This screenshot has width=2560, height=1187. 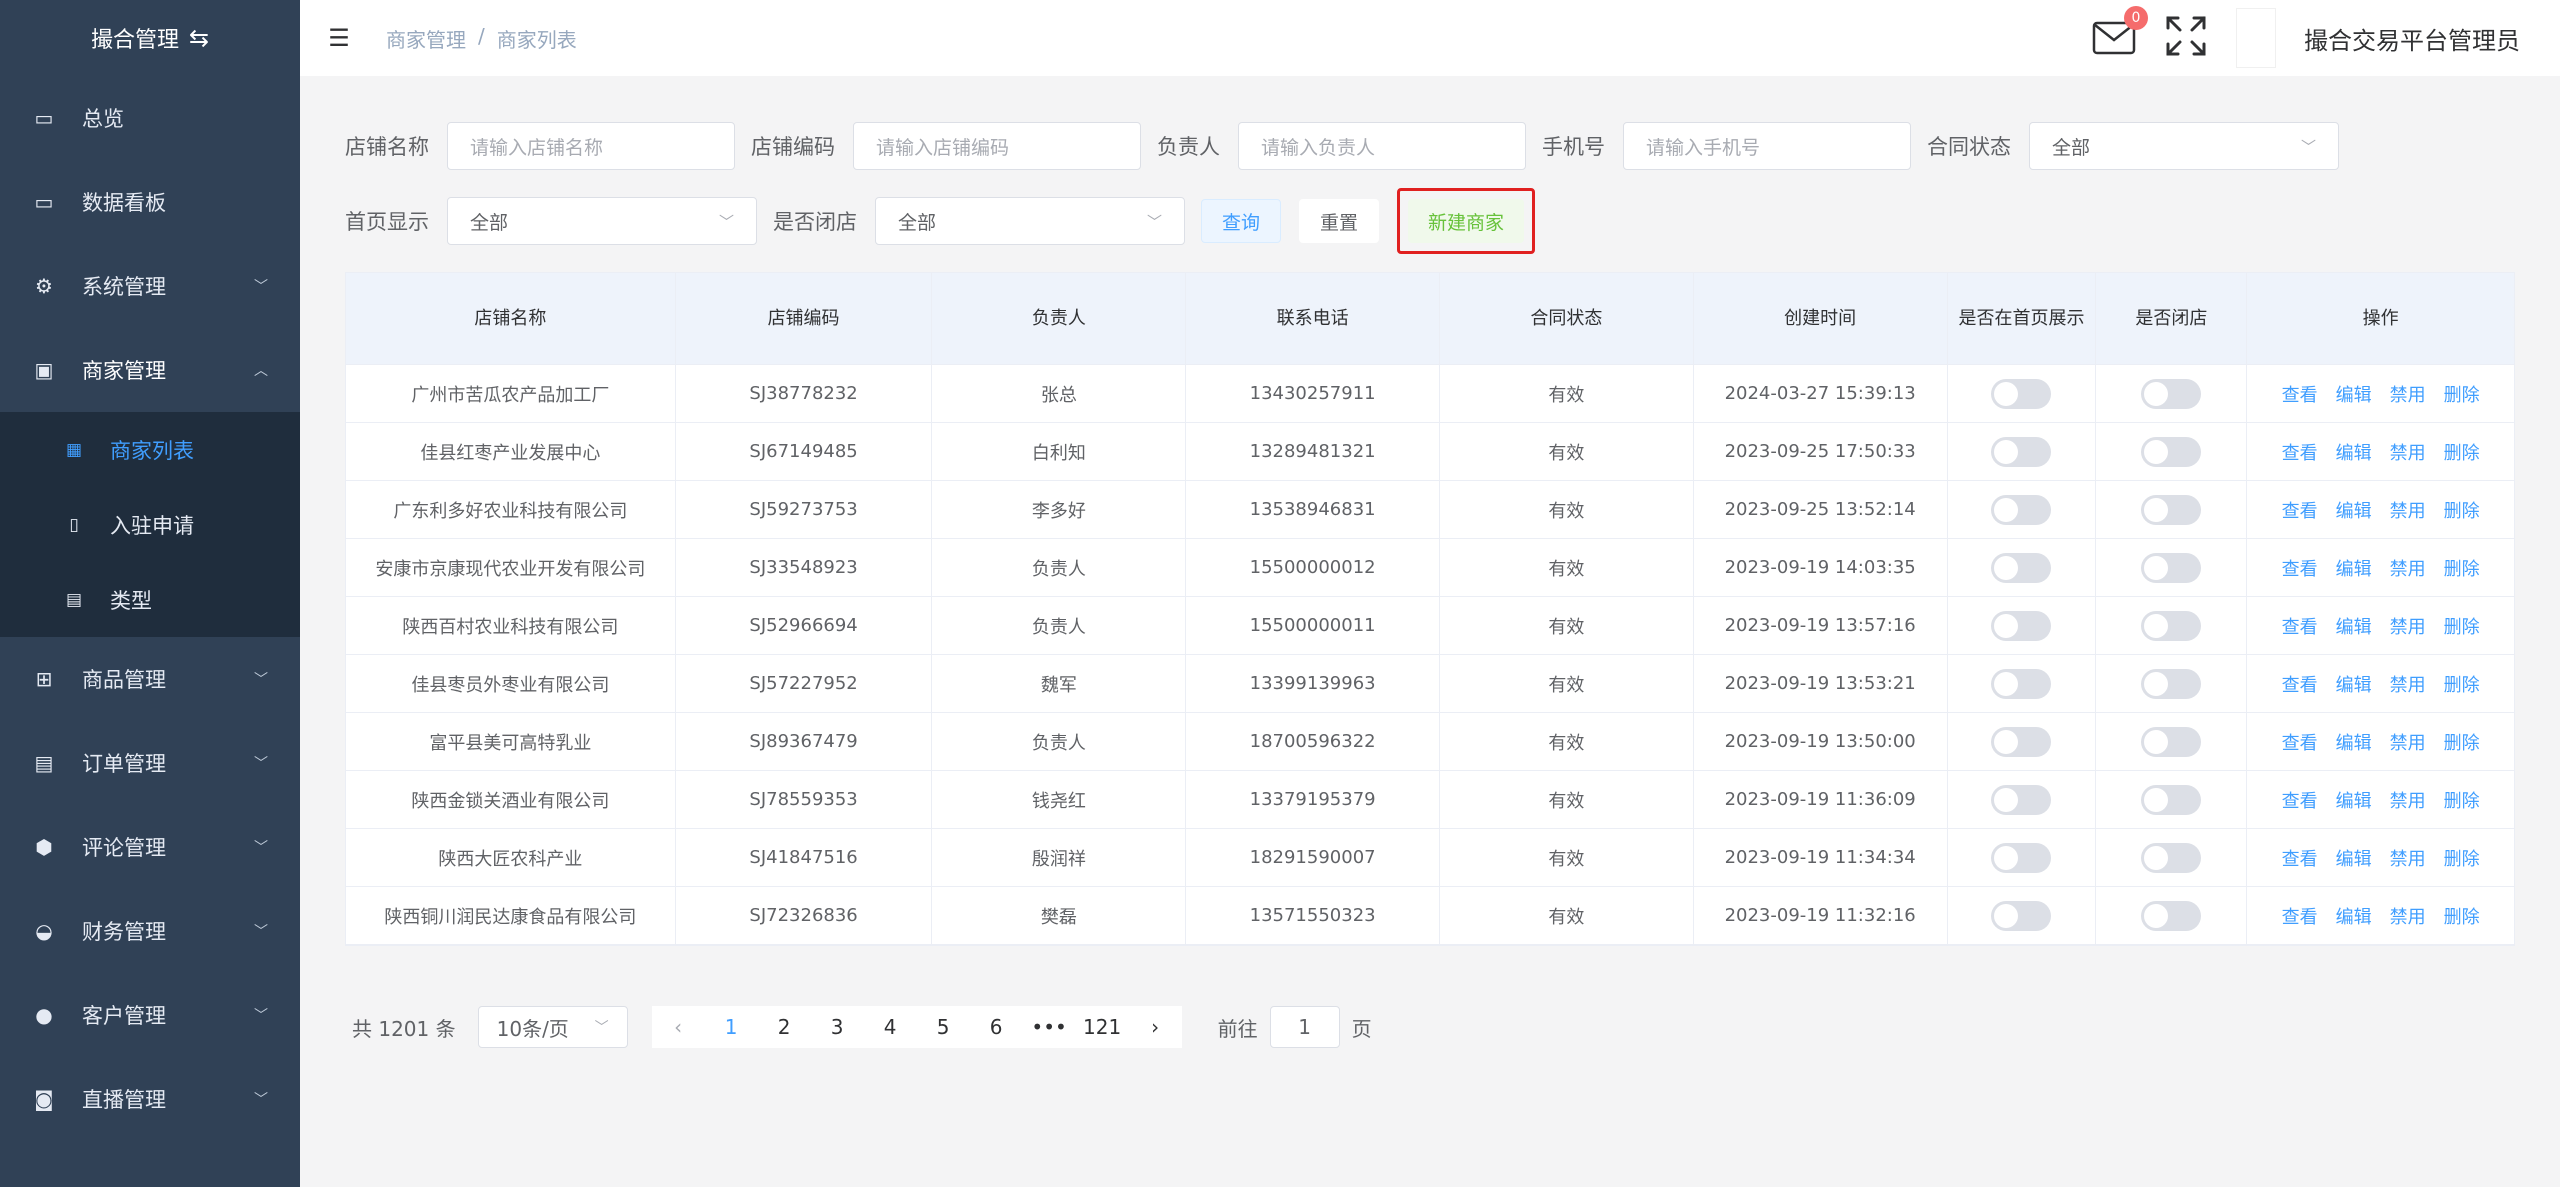 I want to click on page-button: 3, so click(x=837, y=1027).